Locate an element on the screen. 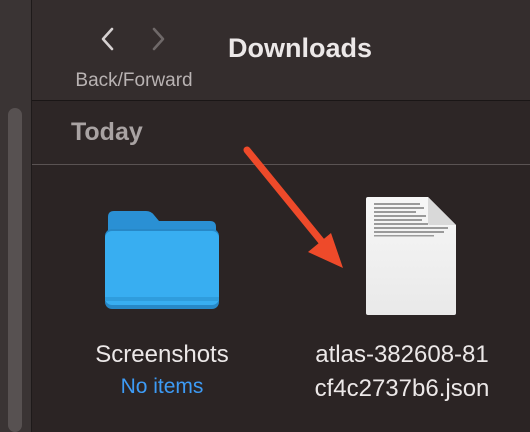 This screenshot has height=432, width=530. folder-icon is located at coordinates (162, 260).